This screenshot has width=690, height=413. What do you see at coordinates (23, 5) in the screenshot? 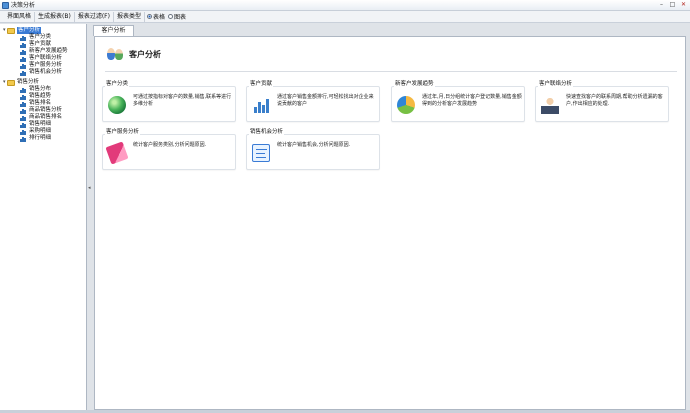
I see `window-title: 决策分析` at bounding box center [23, 5].